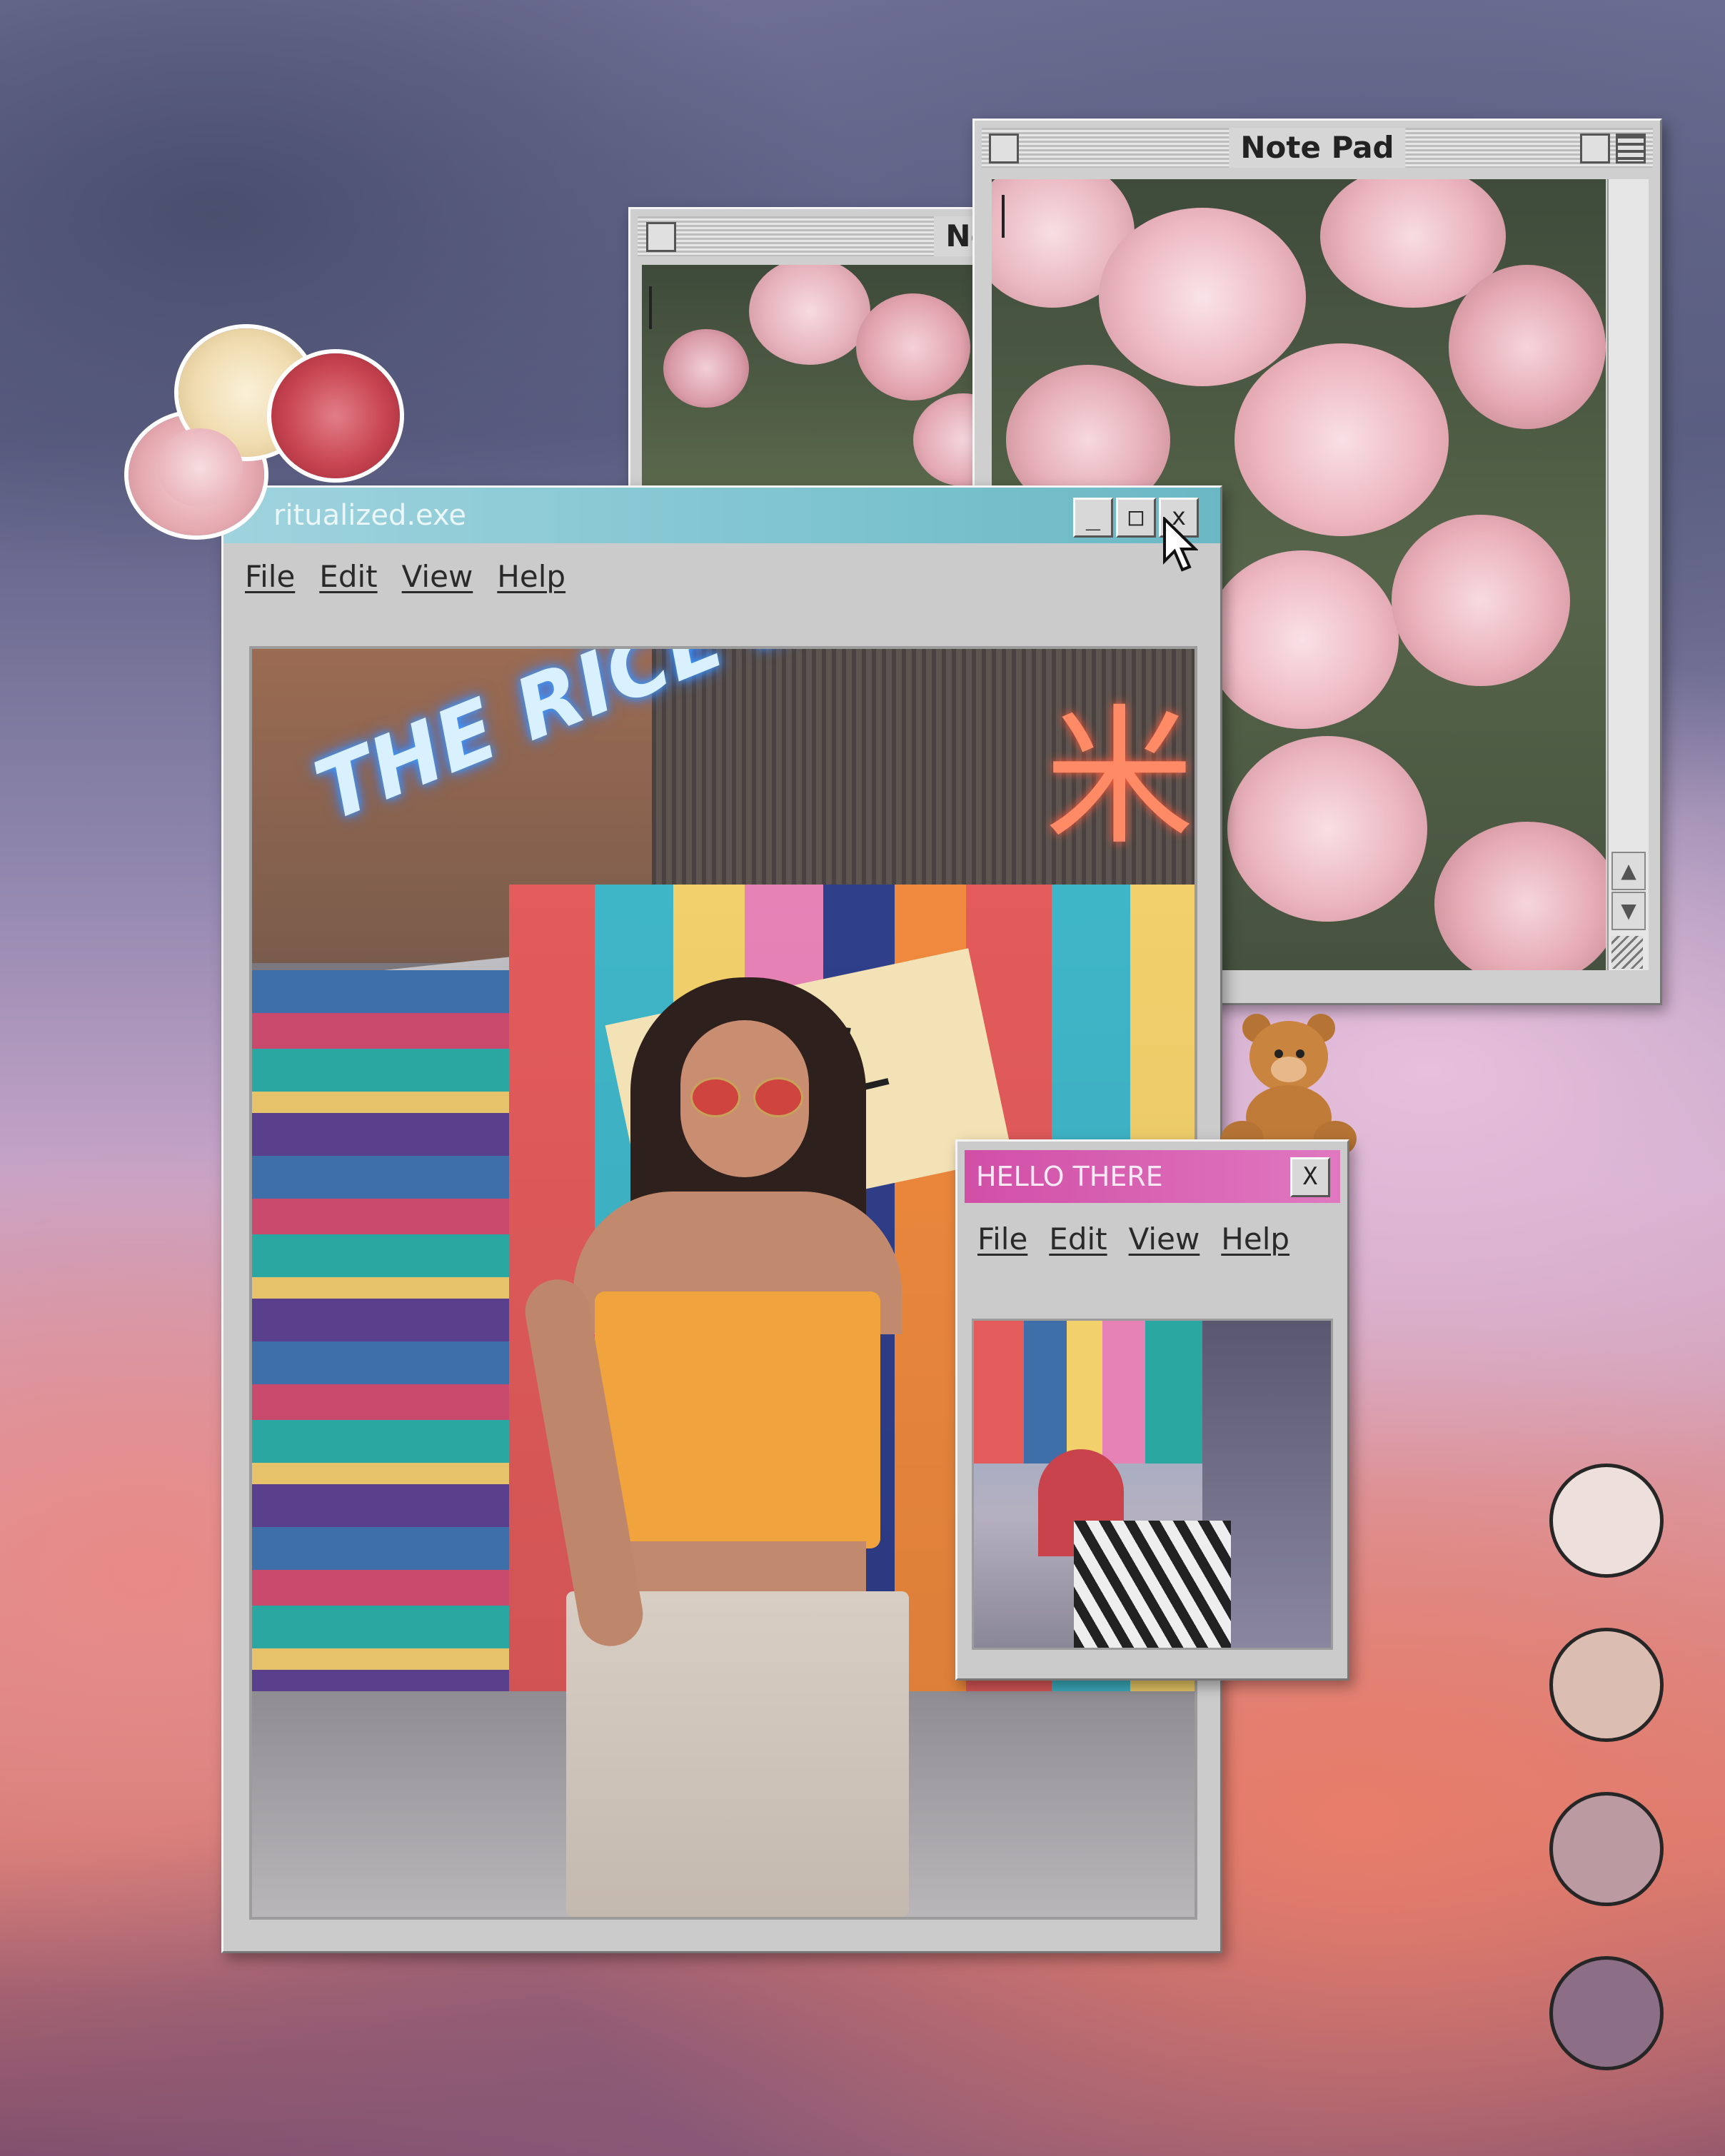  What do you see at coordinates (1310, 1177) in the screenshot?
I see `hello-close-button: X` at bounding box center [1310, 1177].